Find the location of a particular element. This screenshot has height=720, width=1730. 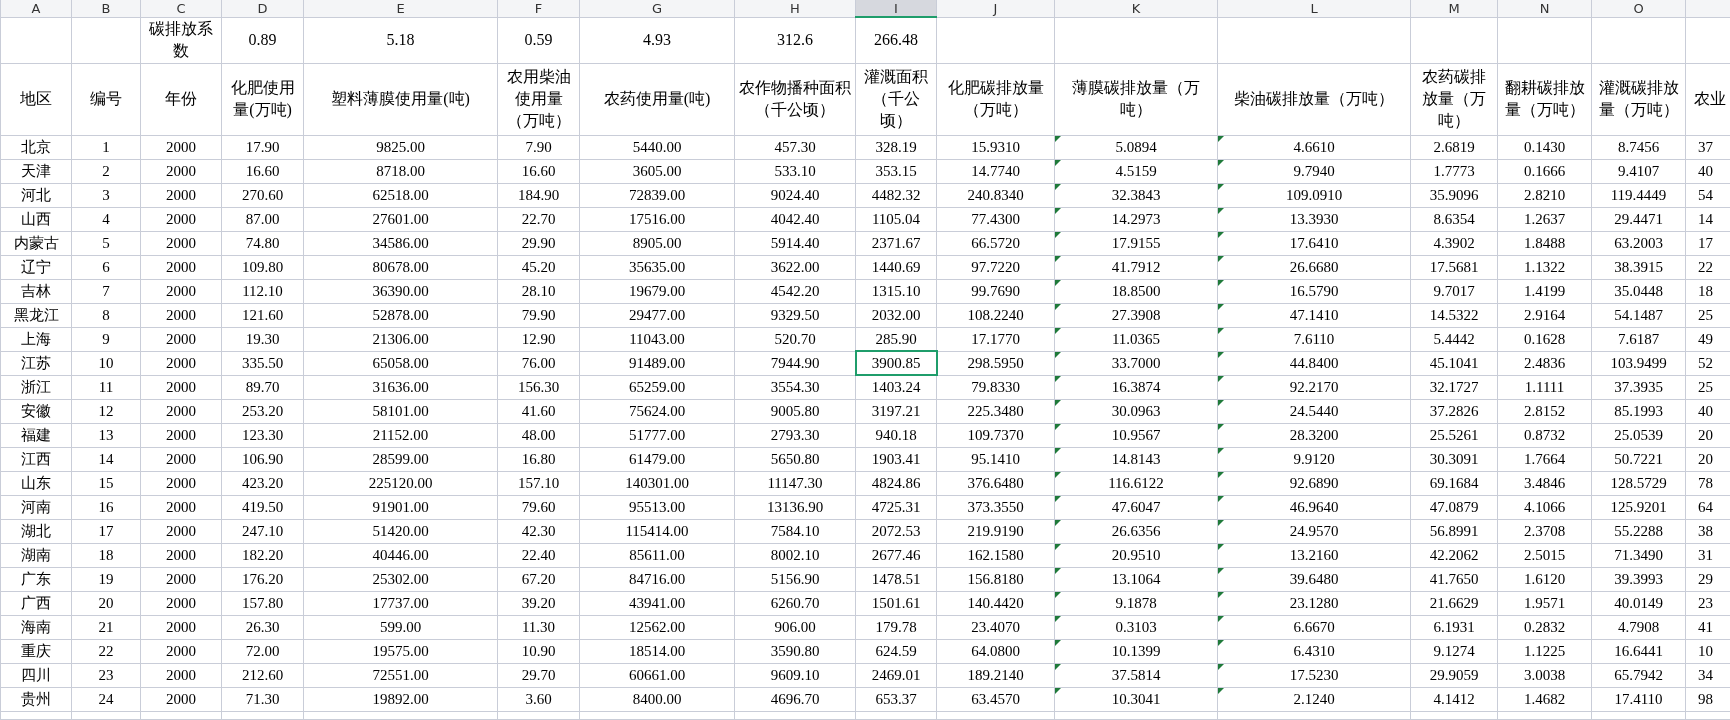

table-cell: 51420.00 is located at coordinates (400, 531).